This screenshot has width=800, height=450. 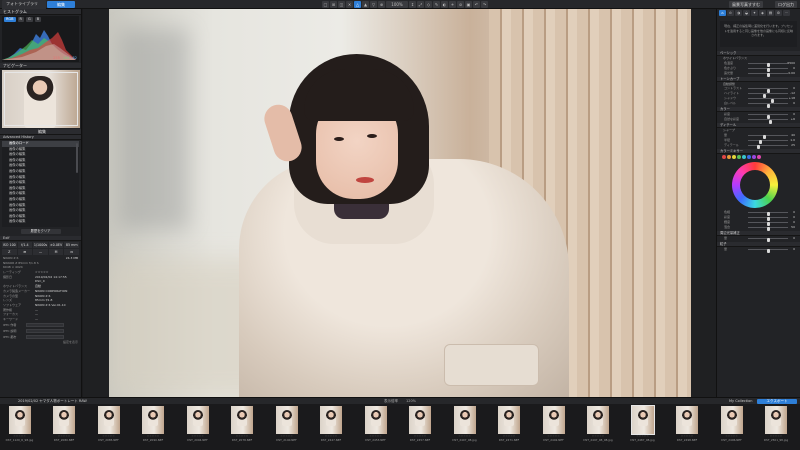 I want to click on filmstrip-thumbnail: ☆☆☆☆☆ DST_2487_98.jpg, so click(x=642, y=425).